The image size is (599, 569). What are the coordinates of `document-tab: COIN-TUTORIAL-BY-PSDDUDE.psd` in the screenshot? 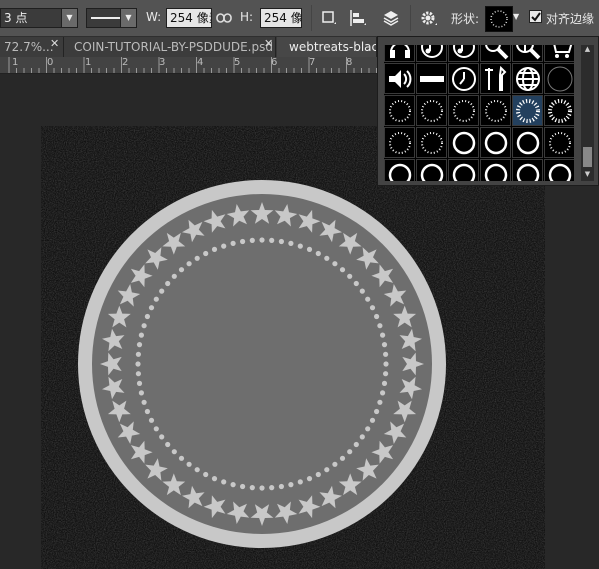 It's located at (170, 47).